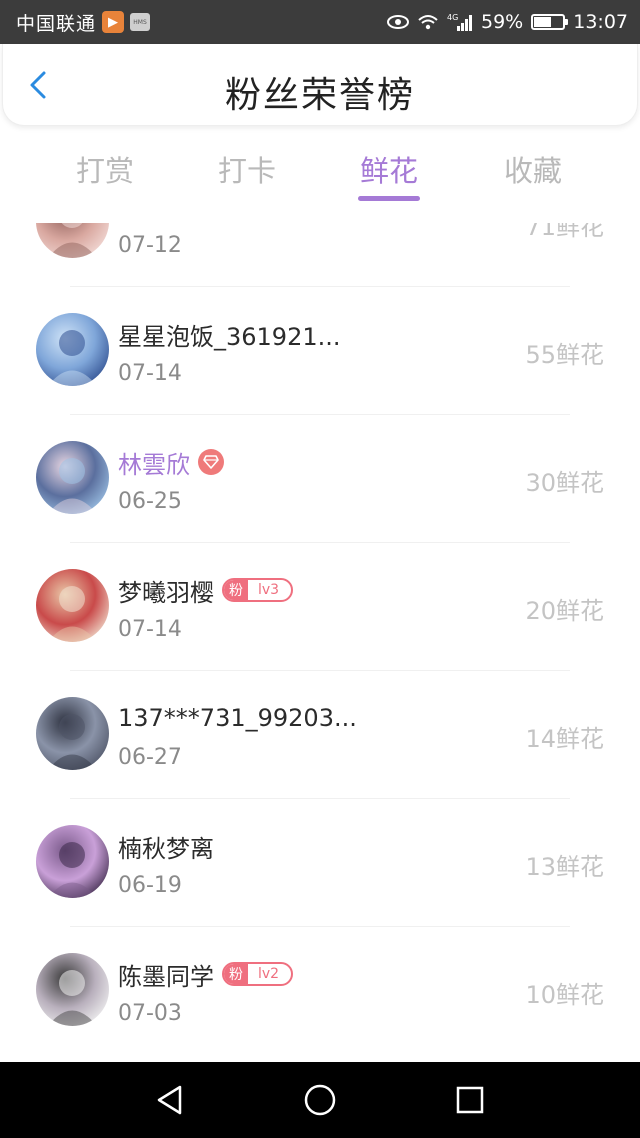 The height and width of the screenshot is (1138, 640). What do you see at coordinates (104, 171) in the screenshot?
I see `tab-label: 打赏` at bounding box center [104, 171].